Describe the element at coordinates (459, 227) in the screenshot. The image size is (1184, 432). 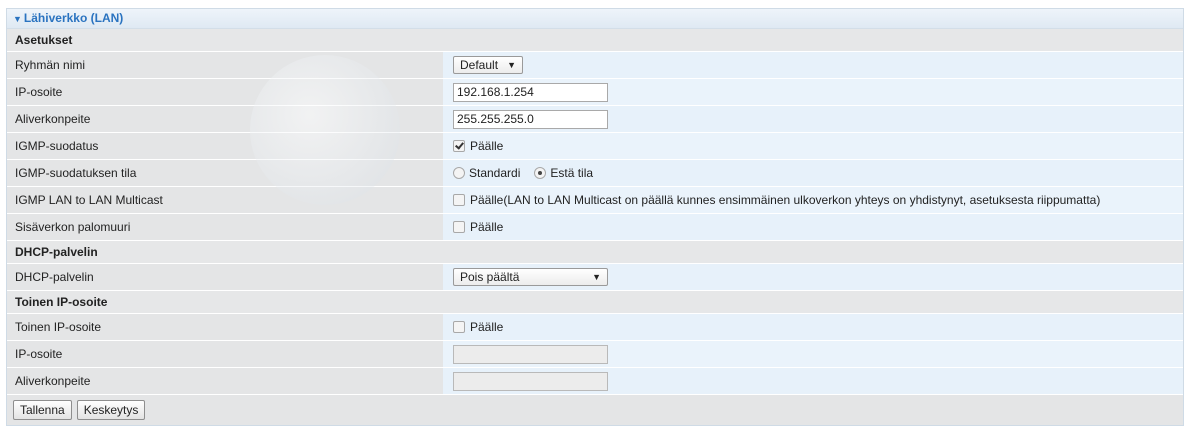
I see `firewall-checkbox` at that location.